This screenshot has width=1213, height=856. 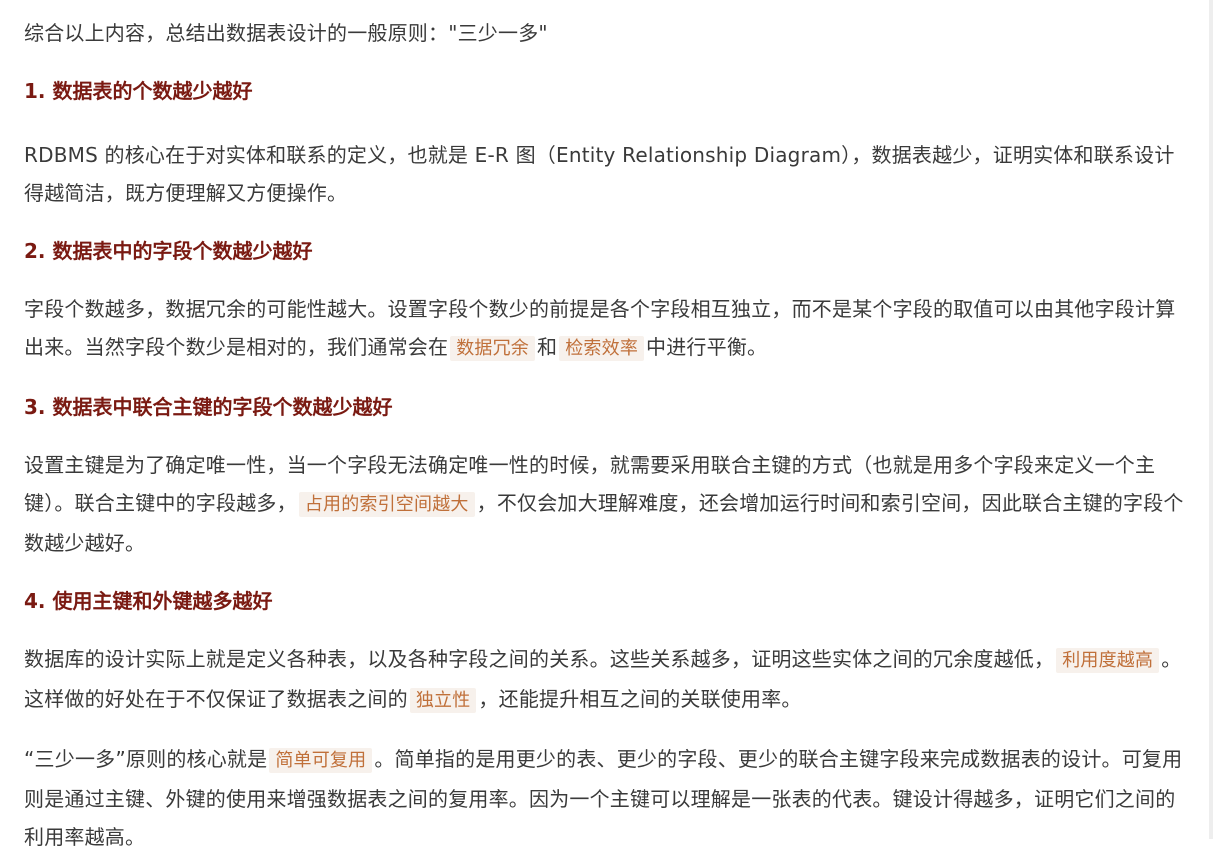 I want to click on section-3-heading: 3. 数据表中联合主键的字段个数越少越好, so click(x=208, y=407).